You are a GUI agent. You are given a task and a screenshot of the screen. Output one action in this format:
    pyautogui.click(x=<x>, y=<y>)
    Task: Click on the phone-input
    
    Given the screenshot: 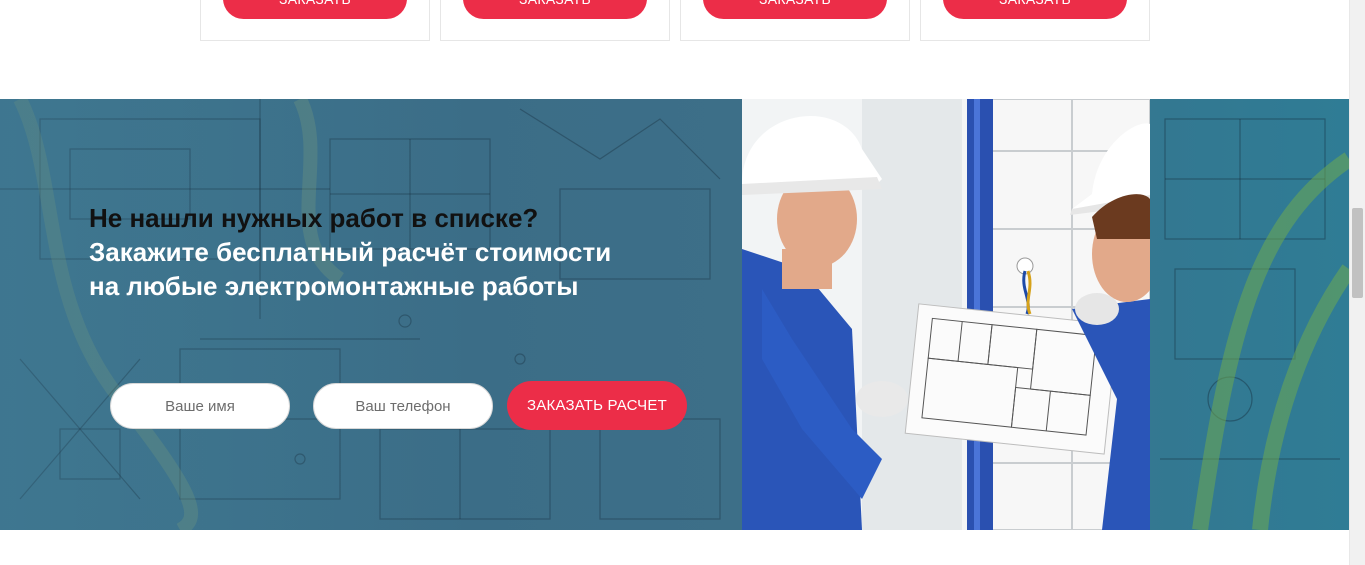 What is the action you would take?
    pyautogui.click(x=403, y=406)
    